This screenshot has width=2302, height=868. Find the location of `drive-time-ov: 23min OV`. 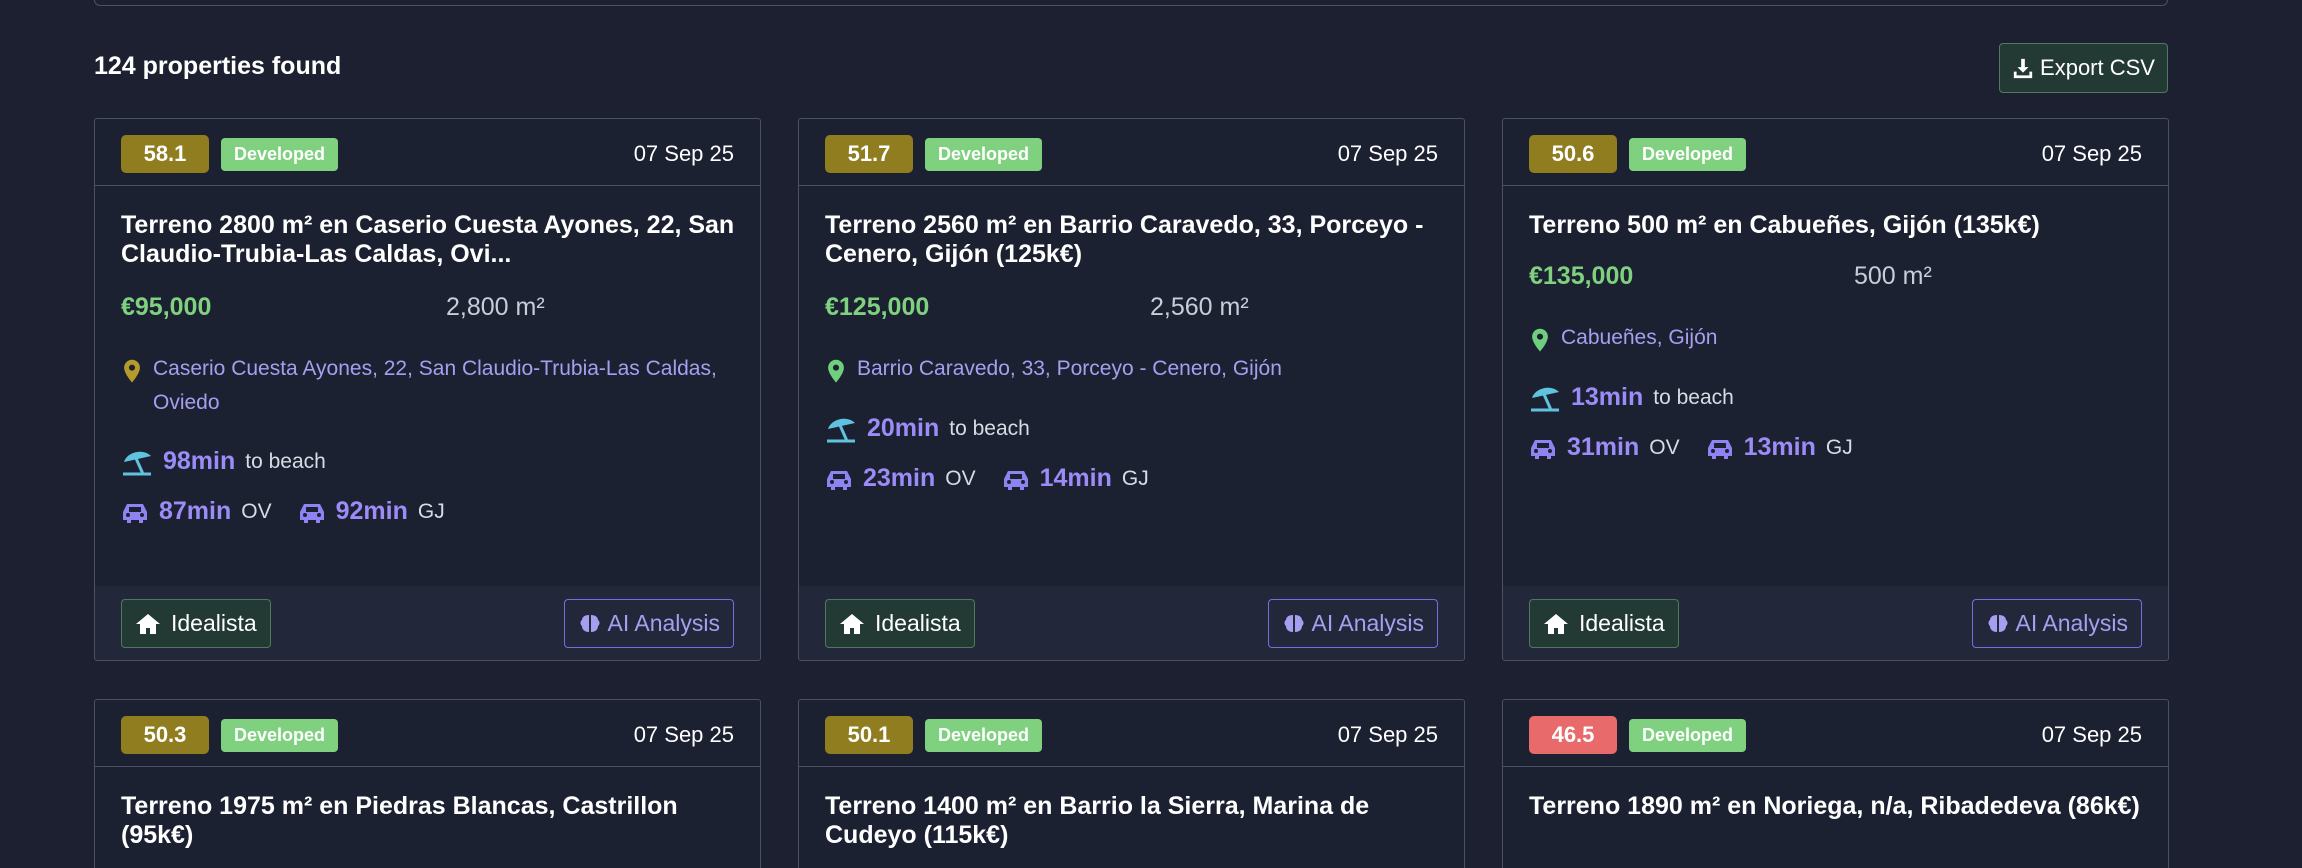

drive-time-ov: 23min OV is located at coordinates (900, 478).